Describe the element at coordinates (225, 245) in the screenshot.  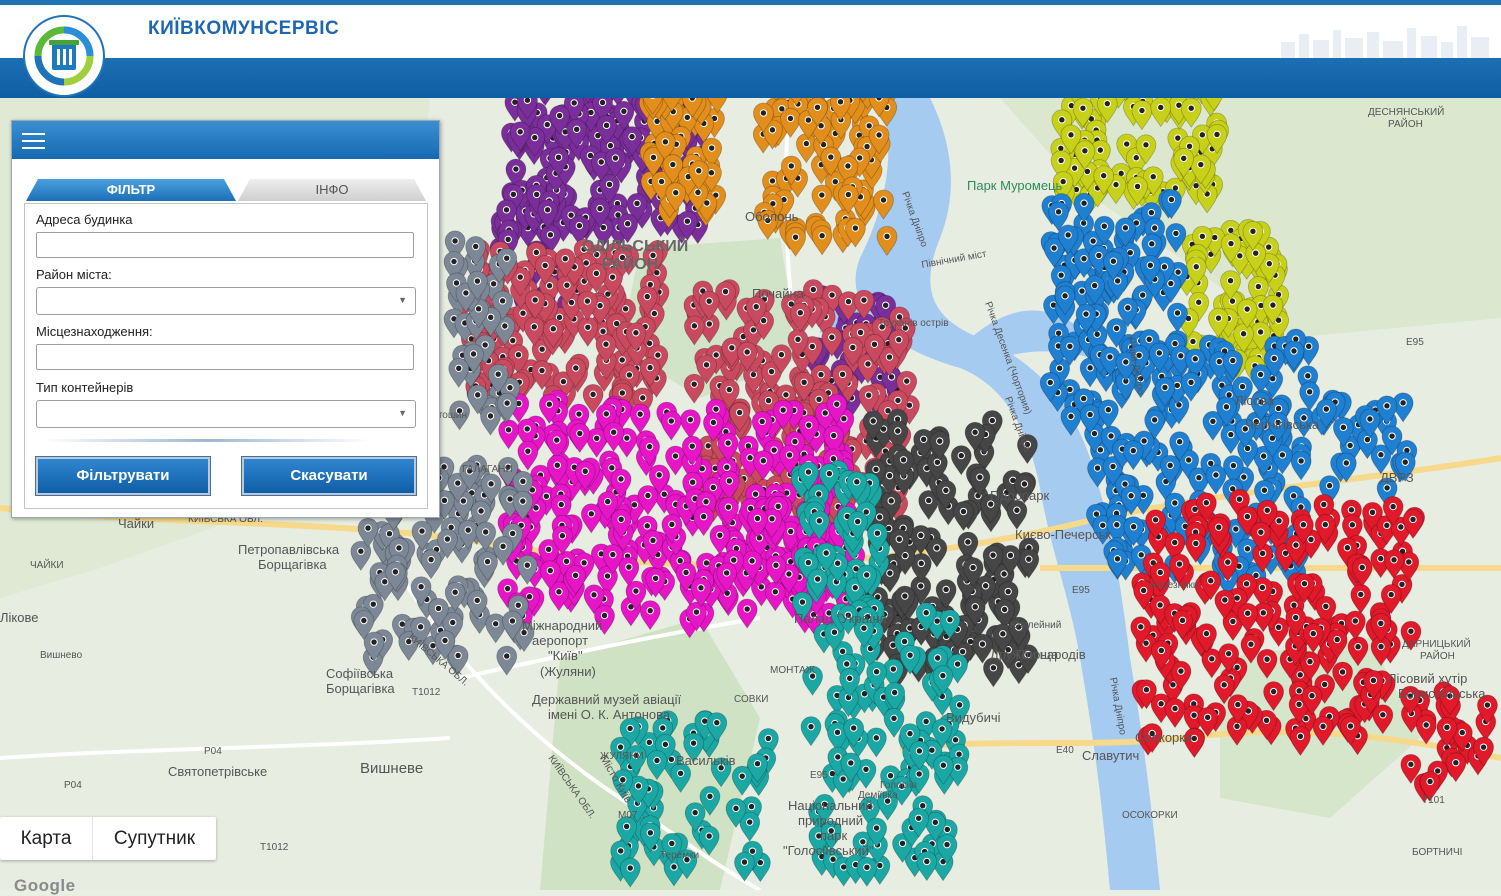
I see `address-input` at that location.